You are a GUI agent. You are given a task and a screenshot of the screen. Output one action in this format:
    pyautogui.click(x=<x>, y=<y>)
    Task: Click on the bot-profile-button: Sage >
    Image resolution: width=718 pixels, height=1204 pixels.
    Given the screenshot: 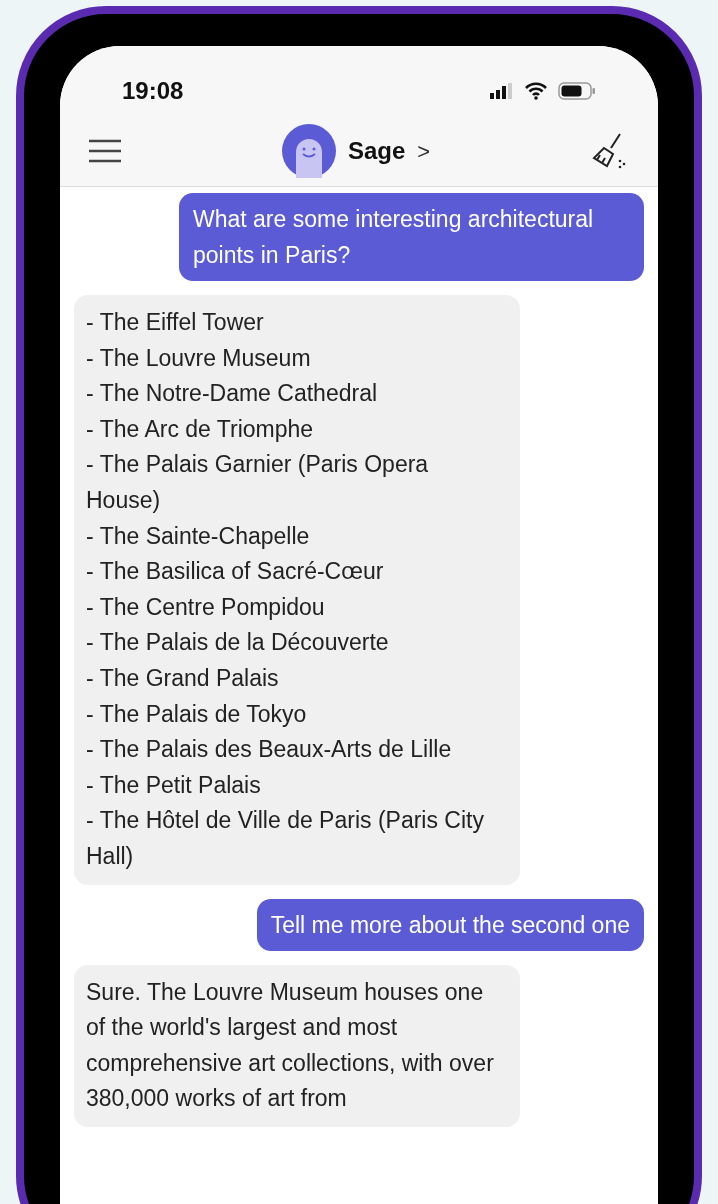 What is the action you would take?
    pyautogui.click(x=356, y=151)
    